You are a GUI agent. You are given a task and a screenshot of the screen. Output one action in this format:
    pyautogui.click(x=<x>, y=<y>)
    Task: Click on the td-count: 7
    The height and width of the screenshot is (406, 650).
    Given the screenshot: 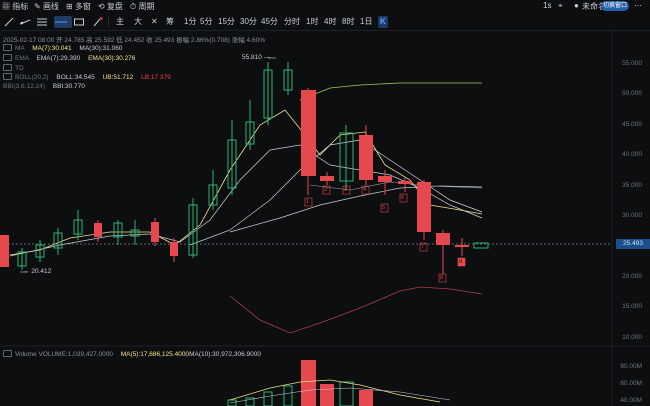 What is the action you would take?
    pyautogui.click(x=423, y=247)
    